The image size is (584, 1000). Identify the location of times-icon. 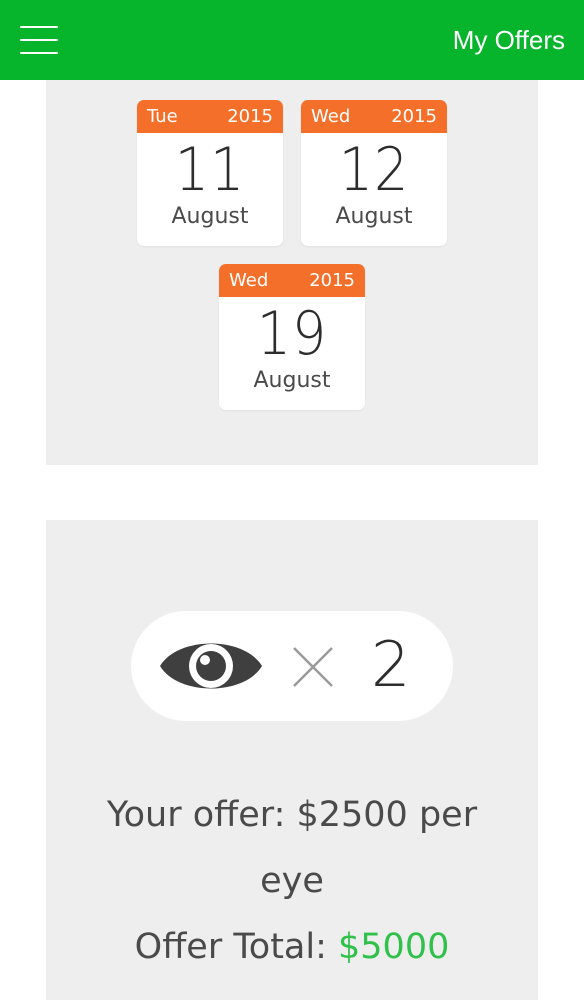
(313, 667).